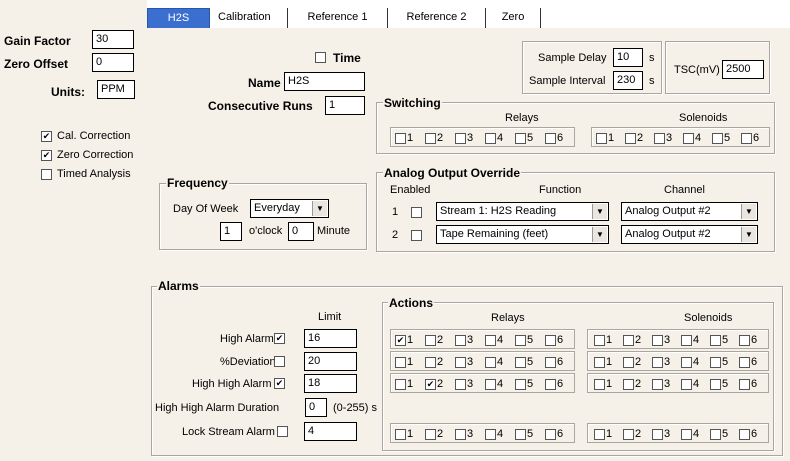 This screenshot has height=461, width=790. Describe the element at coordinates (520, 384) in the screenshot. I see `high-high-relay-5-checkbox` at that location.